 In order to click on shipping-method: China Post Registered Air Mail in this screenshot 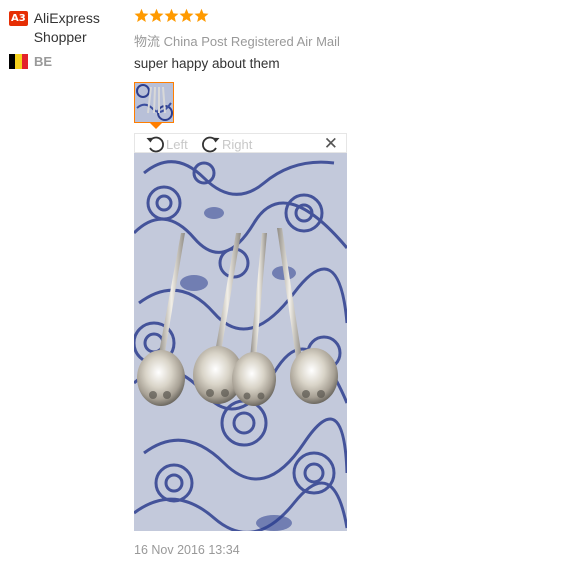, I will do `click(251, 41)`.